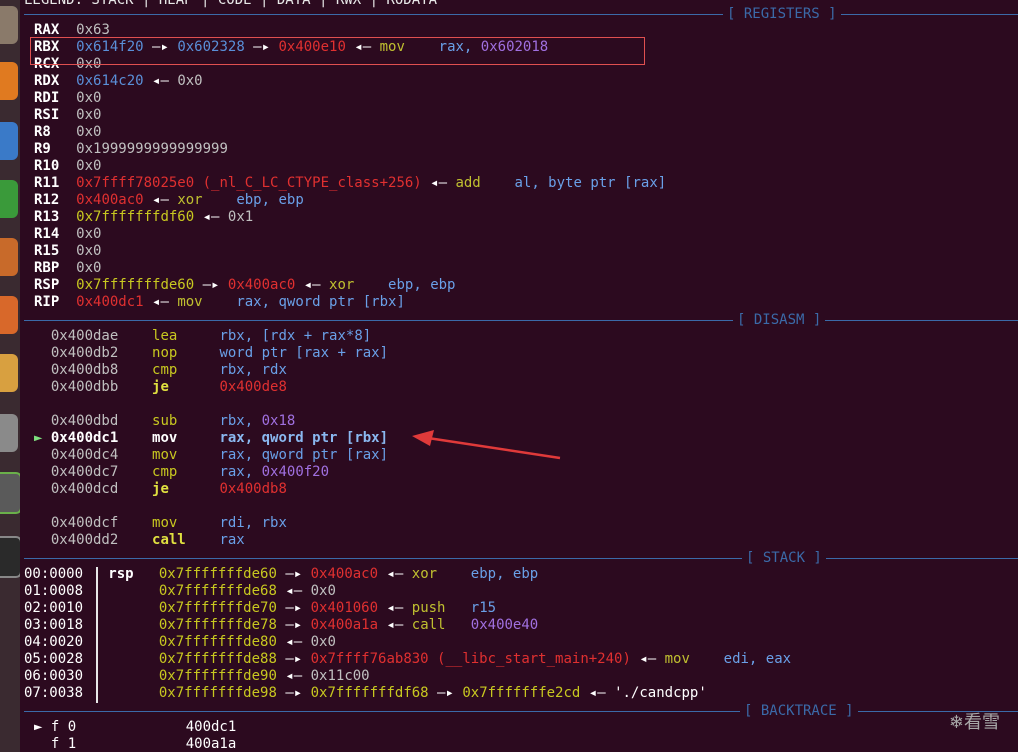 Image resolution: width=1018 pixels, height=752 pixels. I want to click on frame-address: 400dc1, so click(211, 727).